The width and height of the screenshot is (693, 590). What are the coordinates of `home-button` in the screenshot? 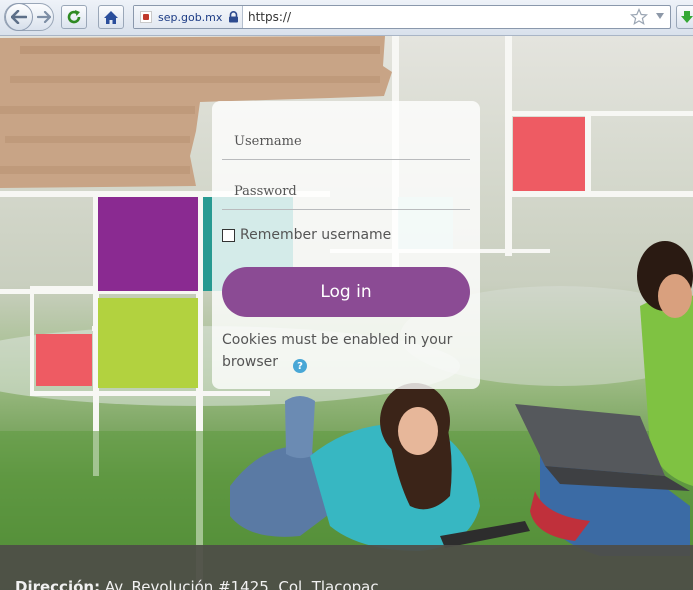 It's located at (111, 17).